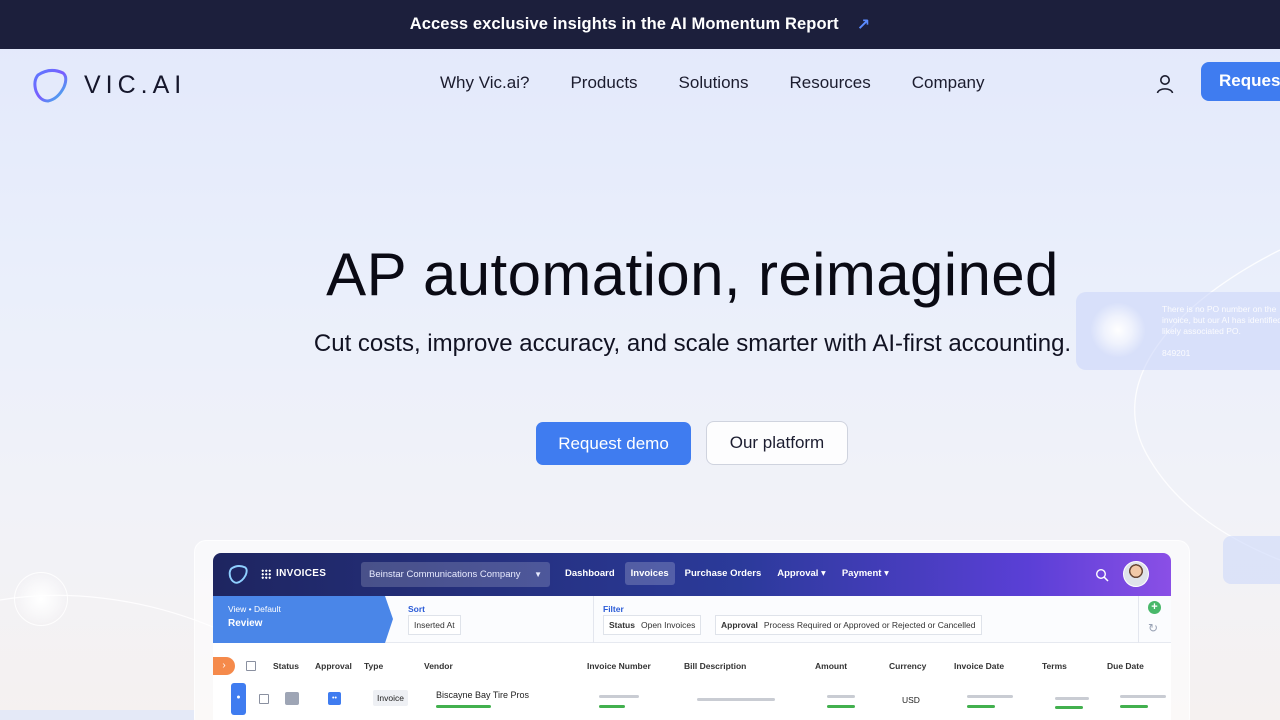  Describe the element at coordinates (668, 625) in the screenshot. I see `filter-status-value: Open Invoices` at that location.